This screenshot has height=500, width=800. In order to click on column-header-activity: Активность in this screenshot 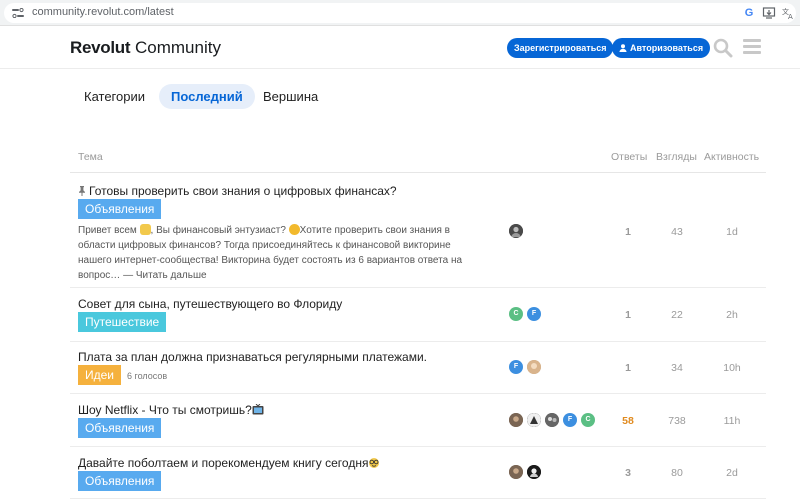, I will do `click(731, 157)`.